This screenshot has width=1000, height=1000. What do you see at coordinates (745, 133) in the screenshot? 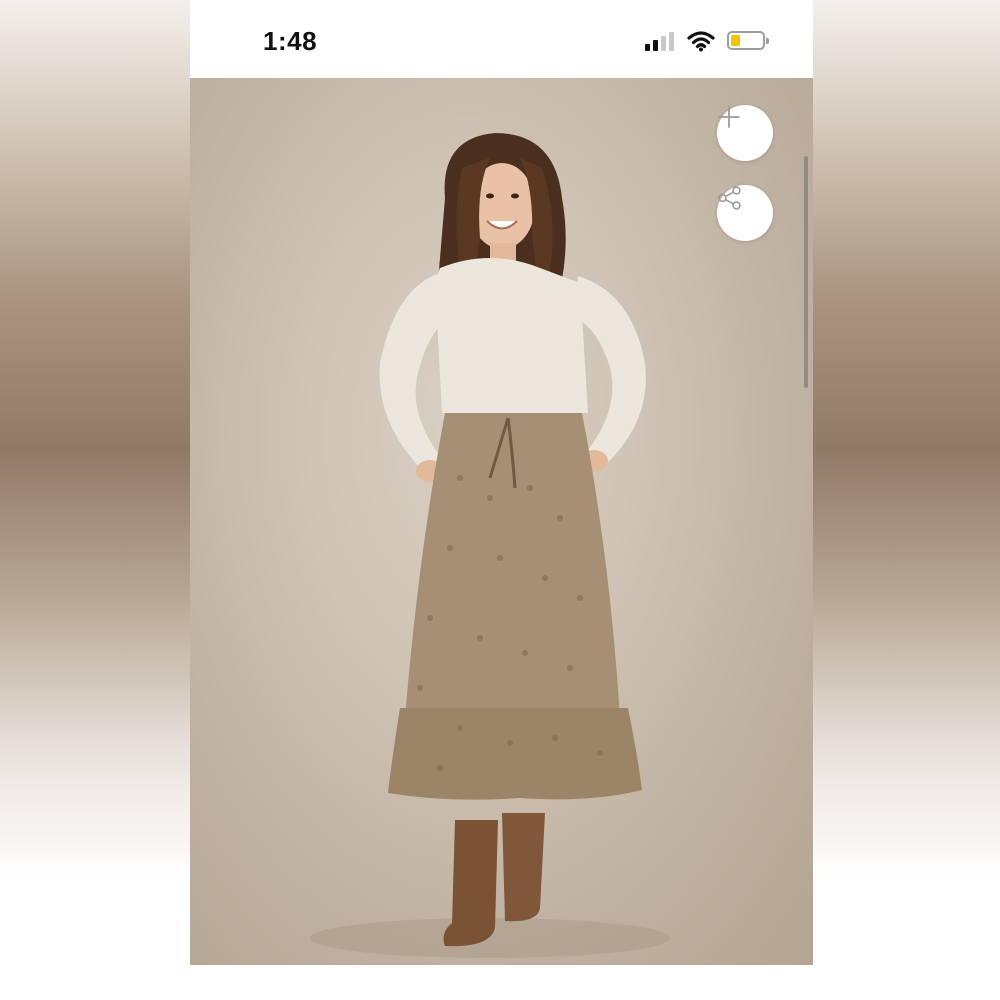
I see `add-button` at bounding box center [745, 133].